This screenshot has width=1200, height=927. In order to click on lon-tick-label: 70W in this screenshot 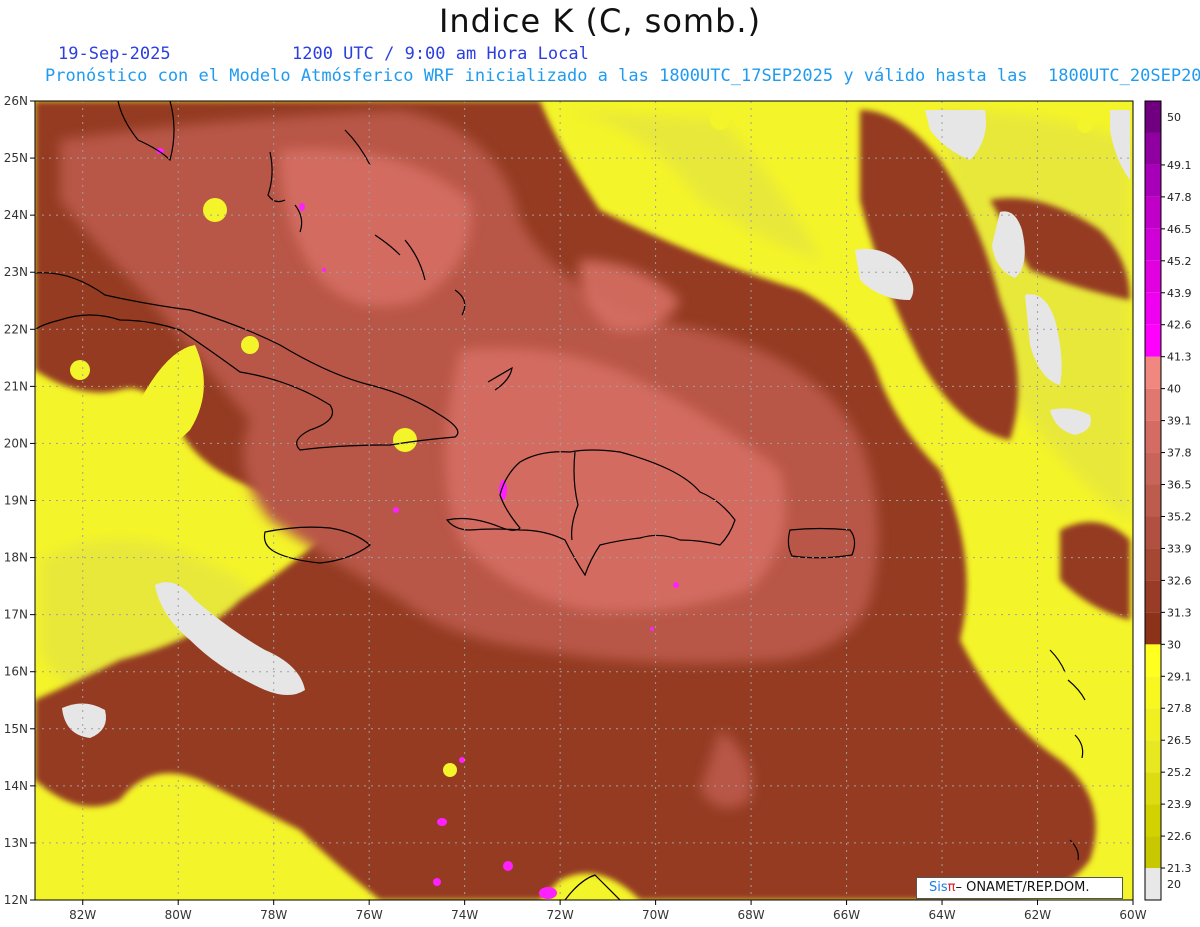, I will do `click(655, 915)`.